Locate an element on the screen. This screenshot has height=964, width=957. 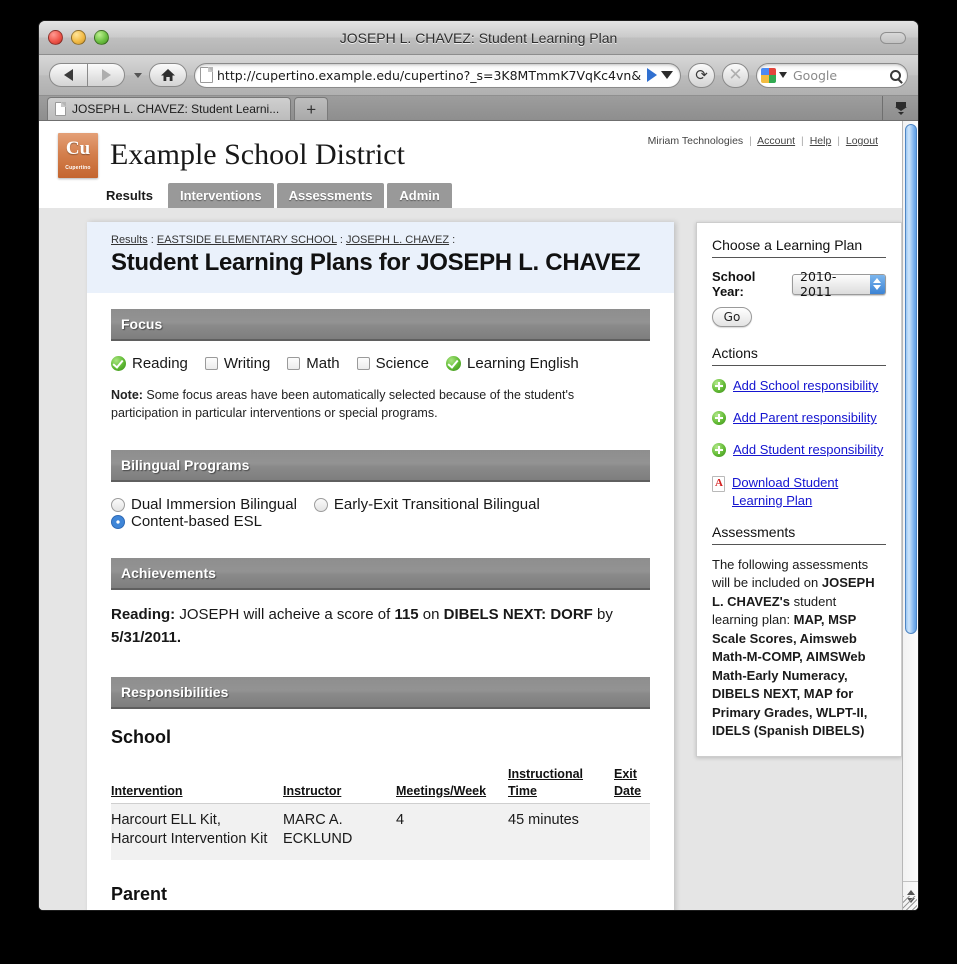
page-scrollbar is located at coordinates (910, 515).